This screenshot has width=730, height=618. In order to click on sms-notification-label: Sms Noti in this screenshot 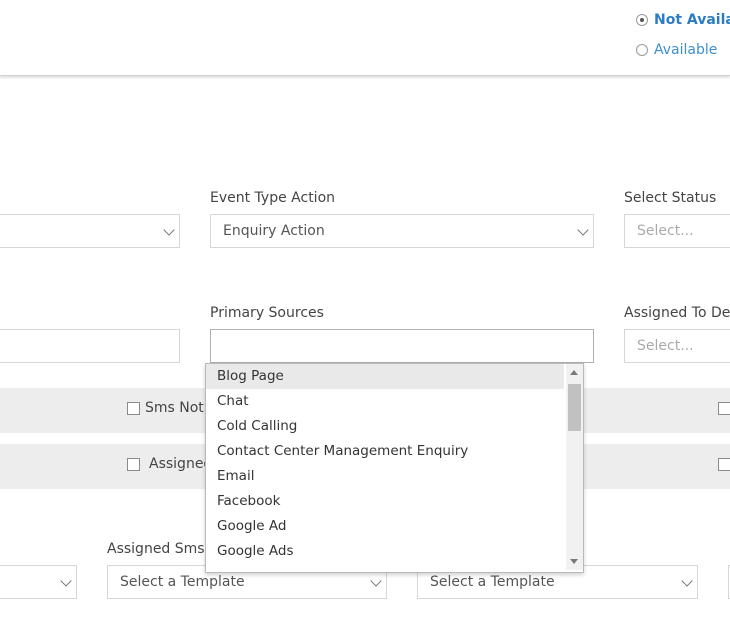, I will do `click(176, 408)`.